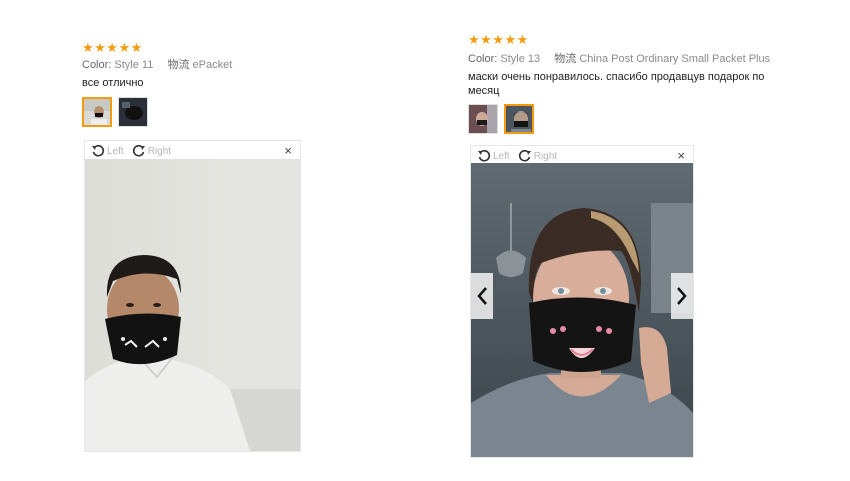  What do you see at coordinates (675, 59) in the screenshot?
I see `shipping-value: China Post Ordinary Small Packet Plus` at bounding box center [675, 59].